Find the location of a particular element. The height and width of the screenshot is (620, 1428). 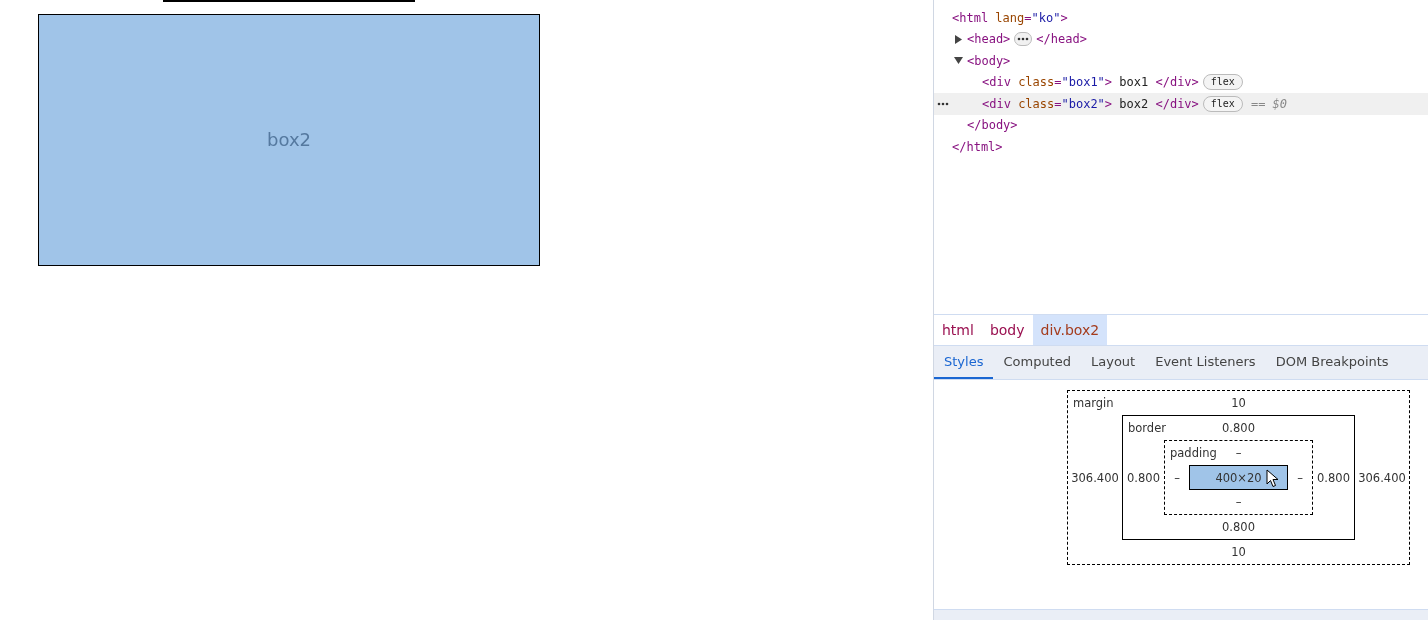

html-tag: <body> is located at coordinates (989, 60).